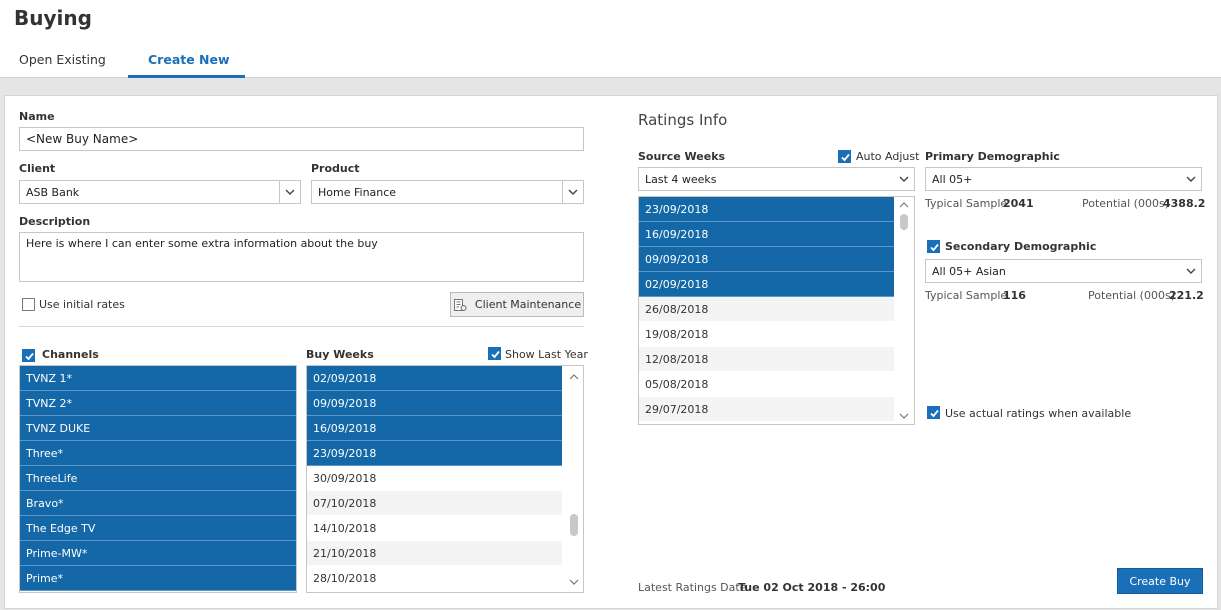 This screenshot has width=1221, height=610. What do you see at coordinates (82, 304) in the screenshot?
I see `use-initial-rates-label: Use initial rates` at bounding box center [82, 304].